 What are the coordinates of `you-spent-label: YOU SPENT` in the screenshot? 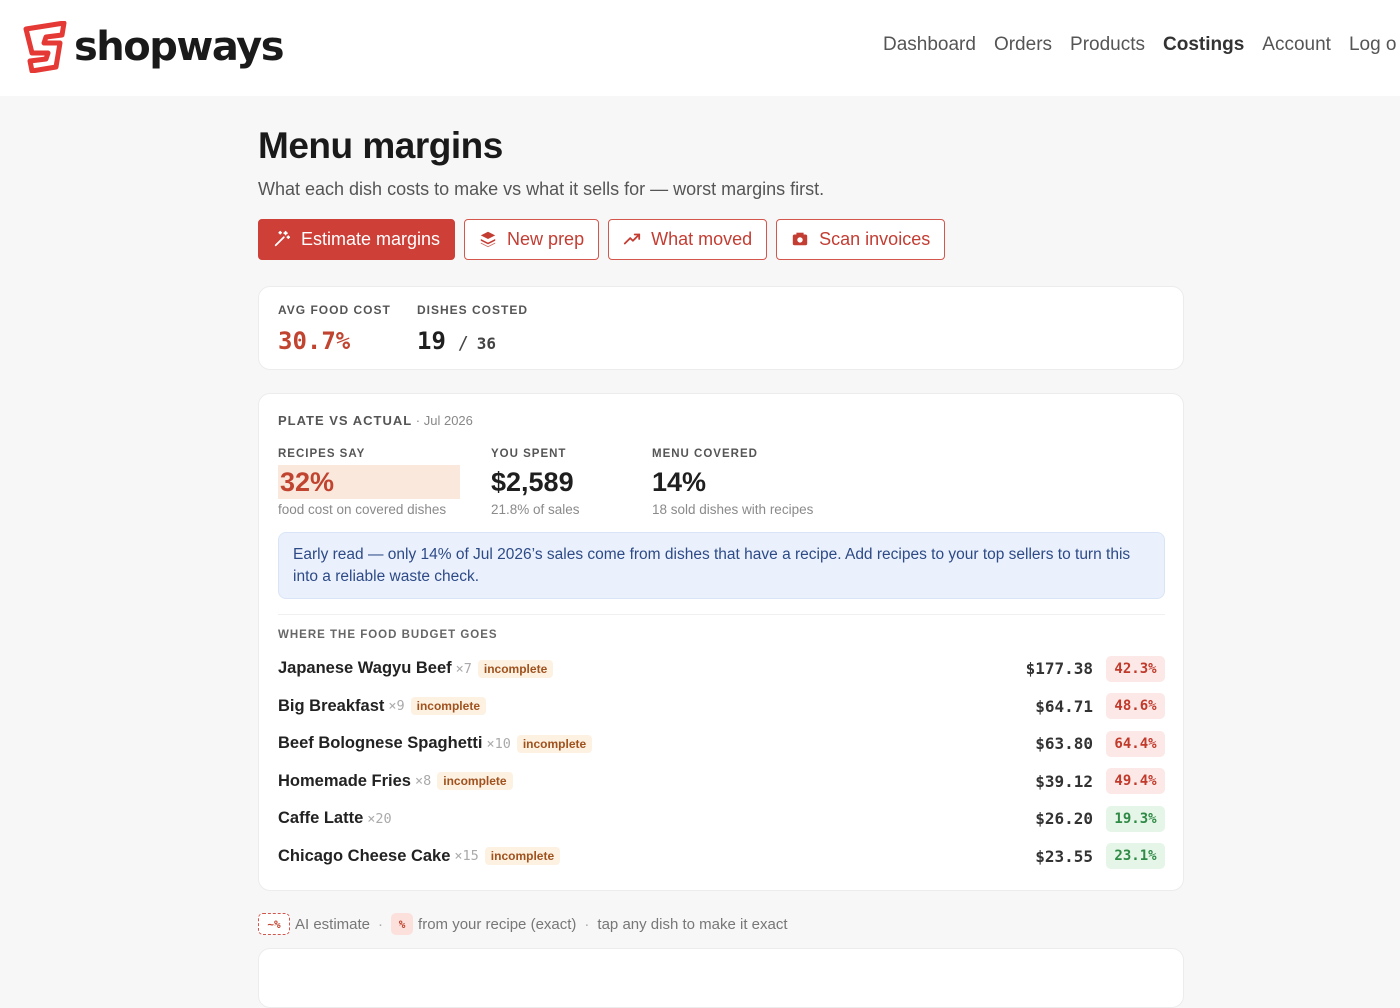 It's located at (529, 454).